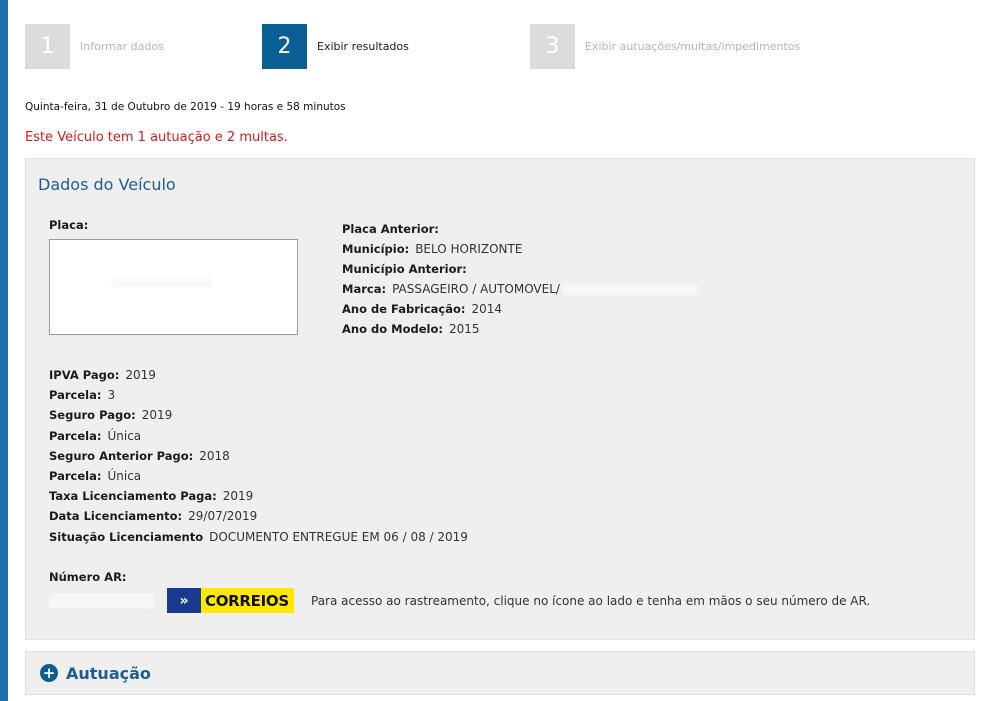 The image size is (984, 701). I want to click on parcela-1-value: 3, so click(111, 395).